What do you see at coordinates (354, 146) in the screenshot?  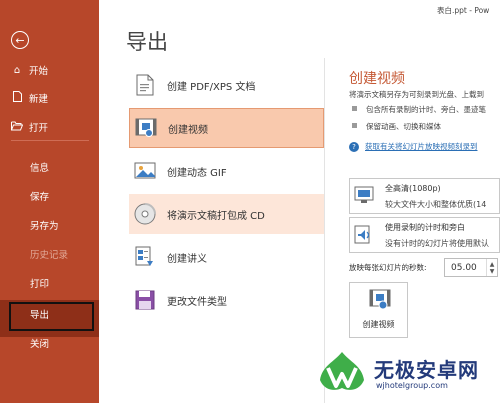 I see `help-icon: ?` at bounding box center [354, 146].